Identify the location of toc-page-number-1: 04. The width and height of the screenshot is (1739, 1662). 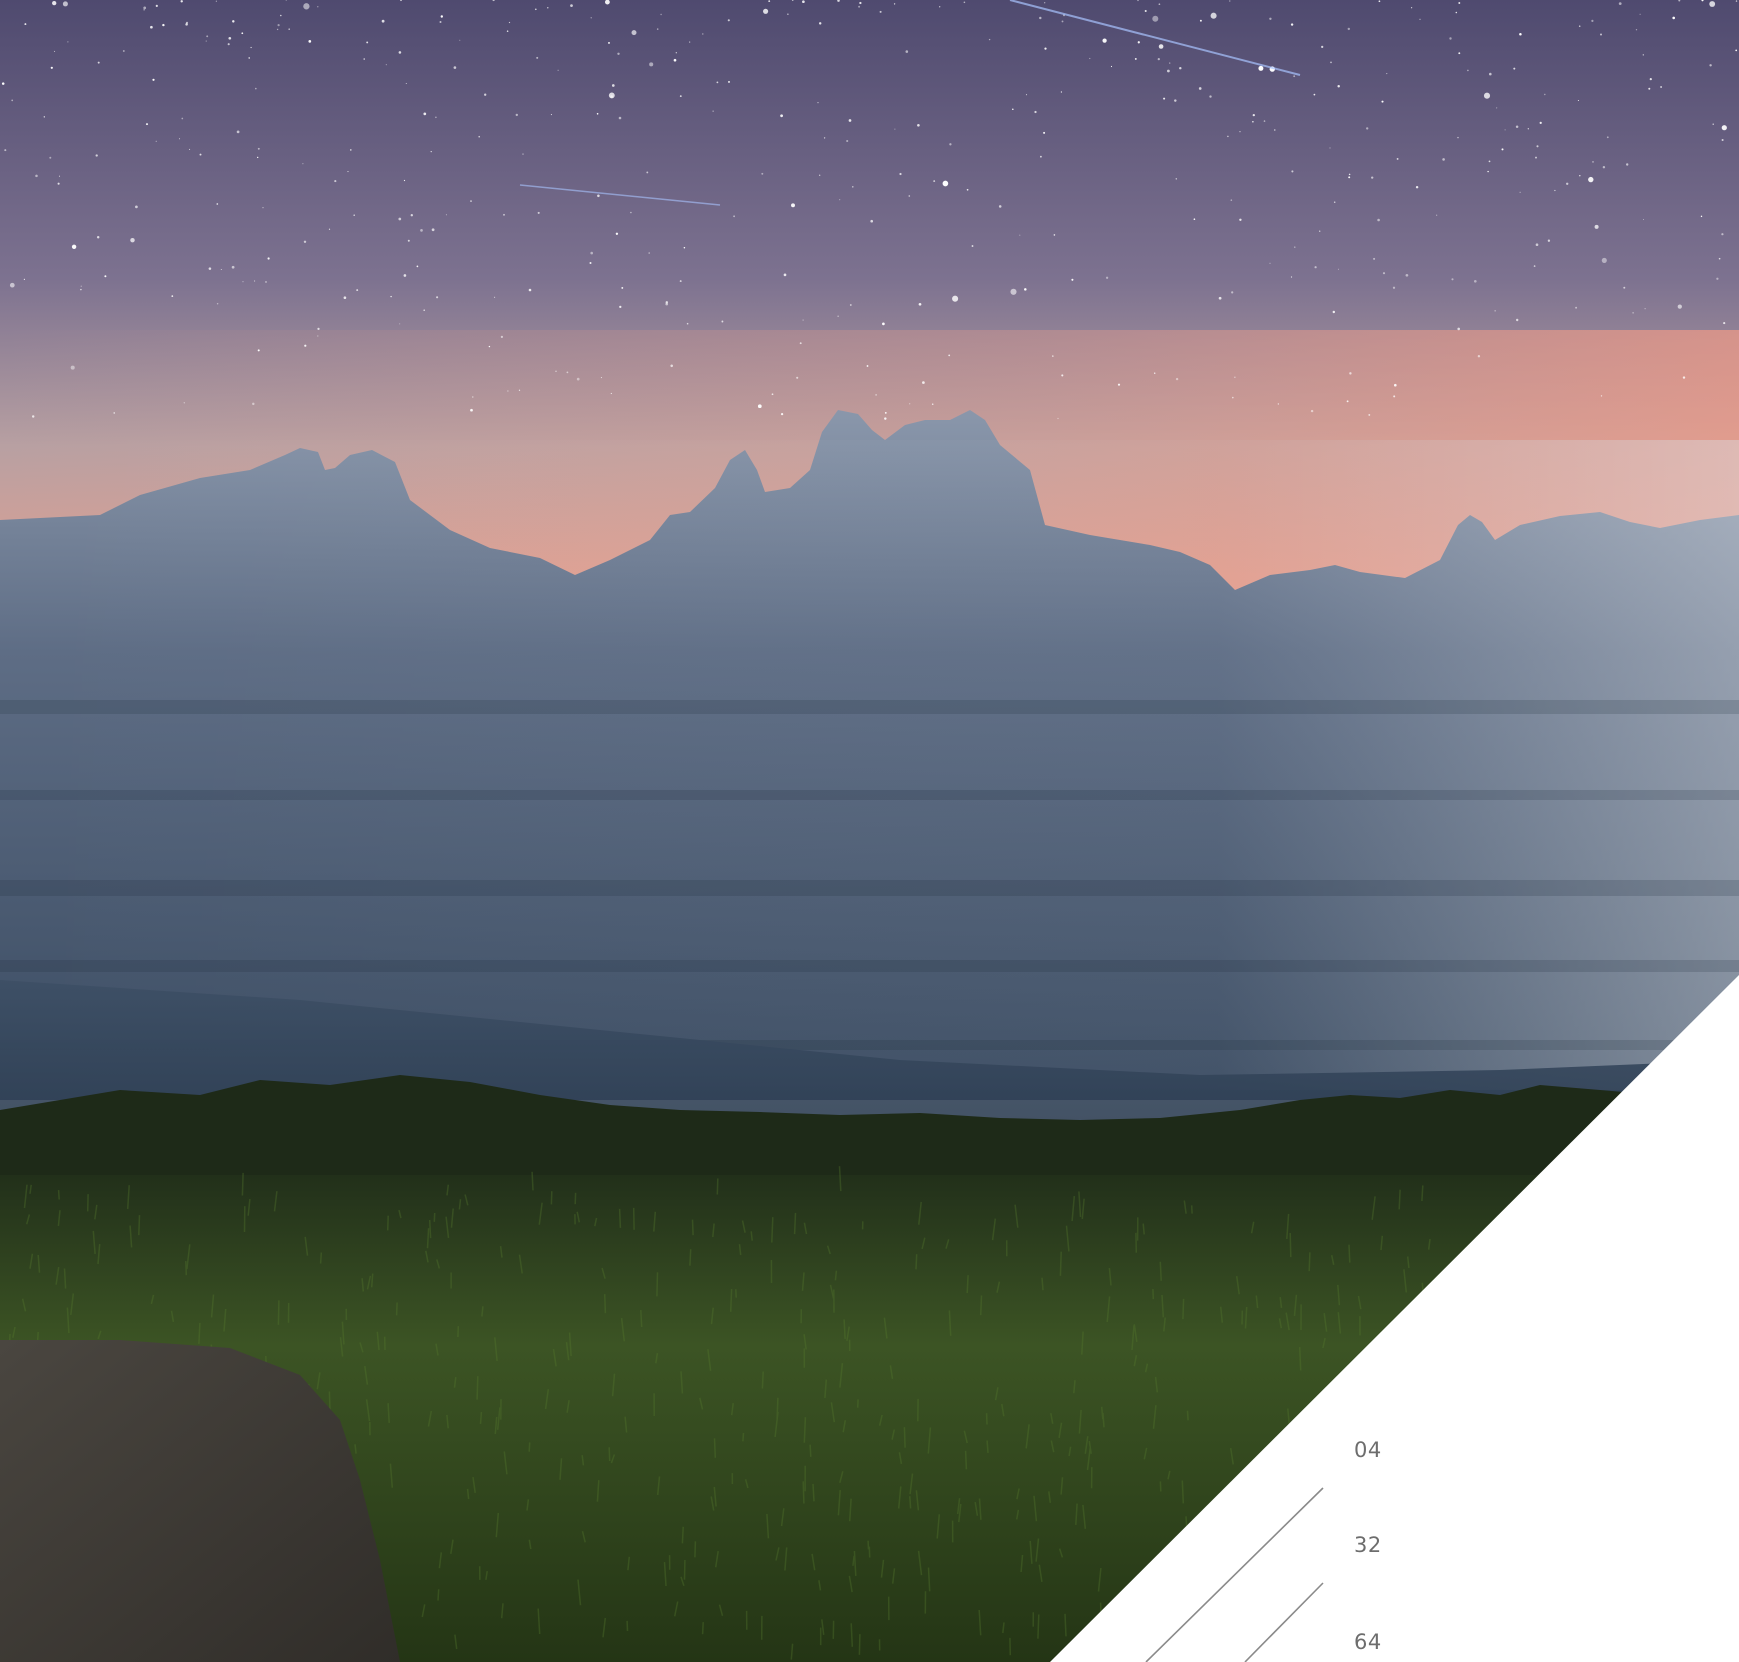
(1368, 1450).